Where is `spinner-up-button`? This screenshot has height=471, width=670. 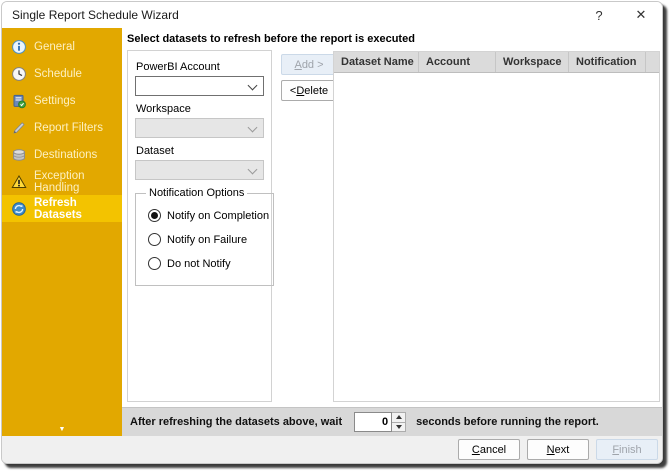 spinner-up-button is located at coordinates (399, 417).